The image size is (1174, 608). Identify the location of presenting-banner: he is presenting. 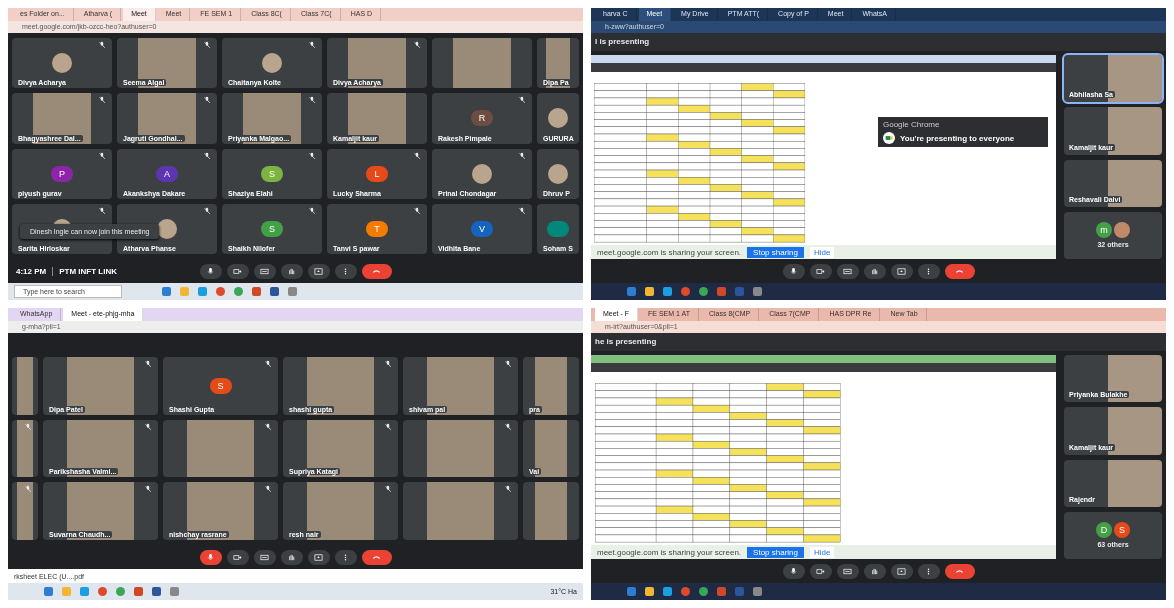
(878, 342).